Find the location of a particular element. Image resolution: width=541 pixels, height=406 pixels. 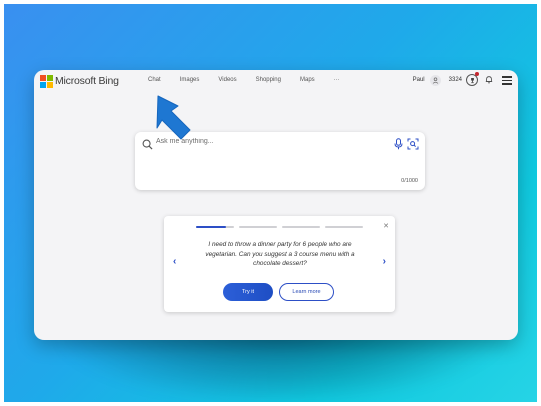

chevron-left-icon: ‹ is located at coordinates (174, 261).